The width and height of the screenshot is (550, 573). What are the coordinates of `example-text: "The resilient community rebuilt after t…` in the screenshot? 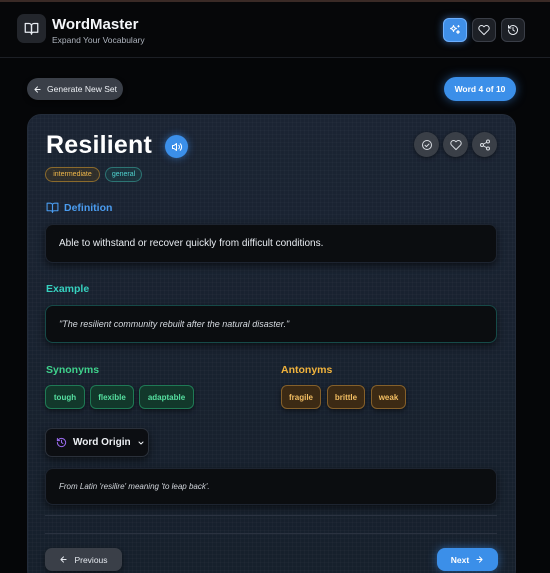 It's located at (271, 324).